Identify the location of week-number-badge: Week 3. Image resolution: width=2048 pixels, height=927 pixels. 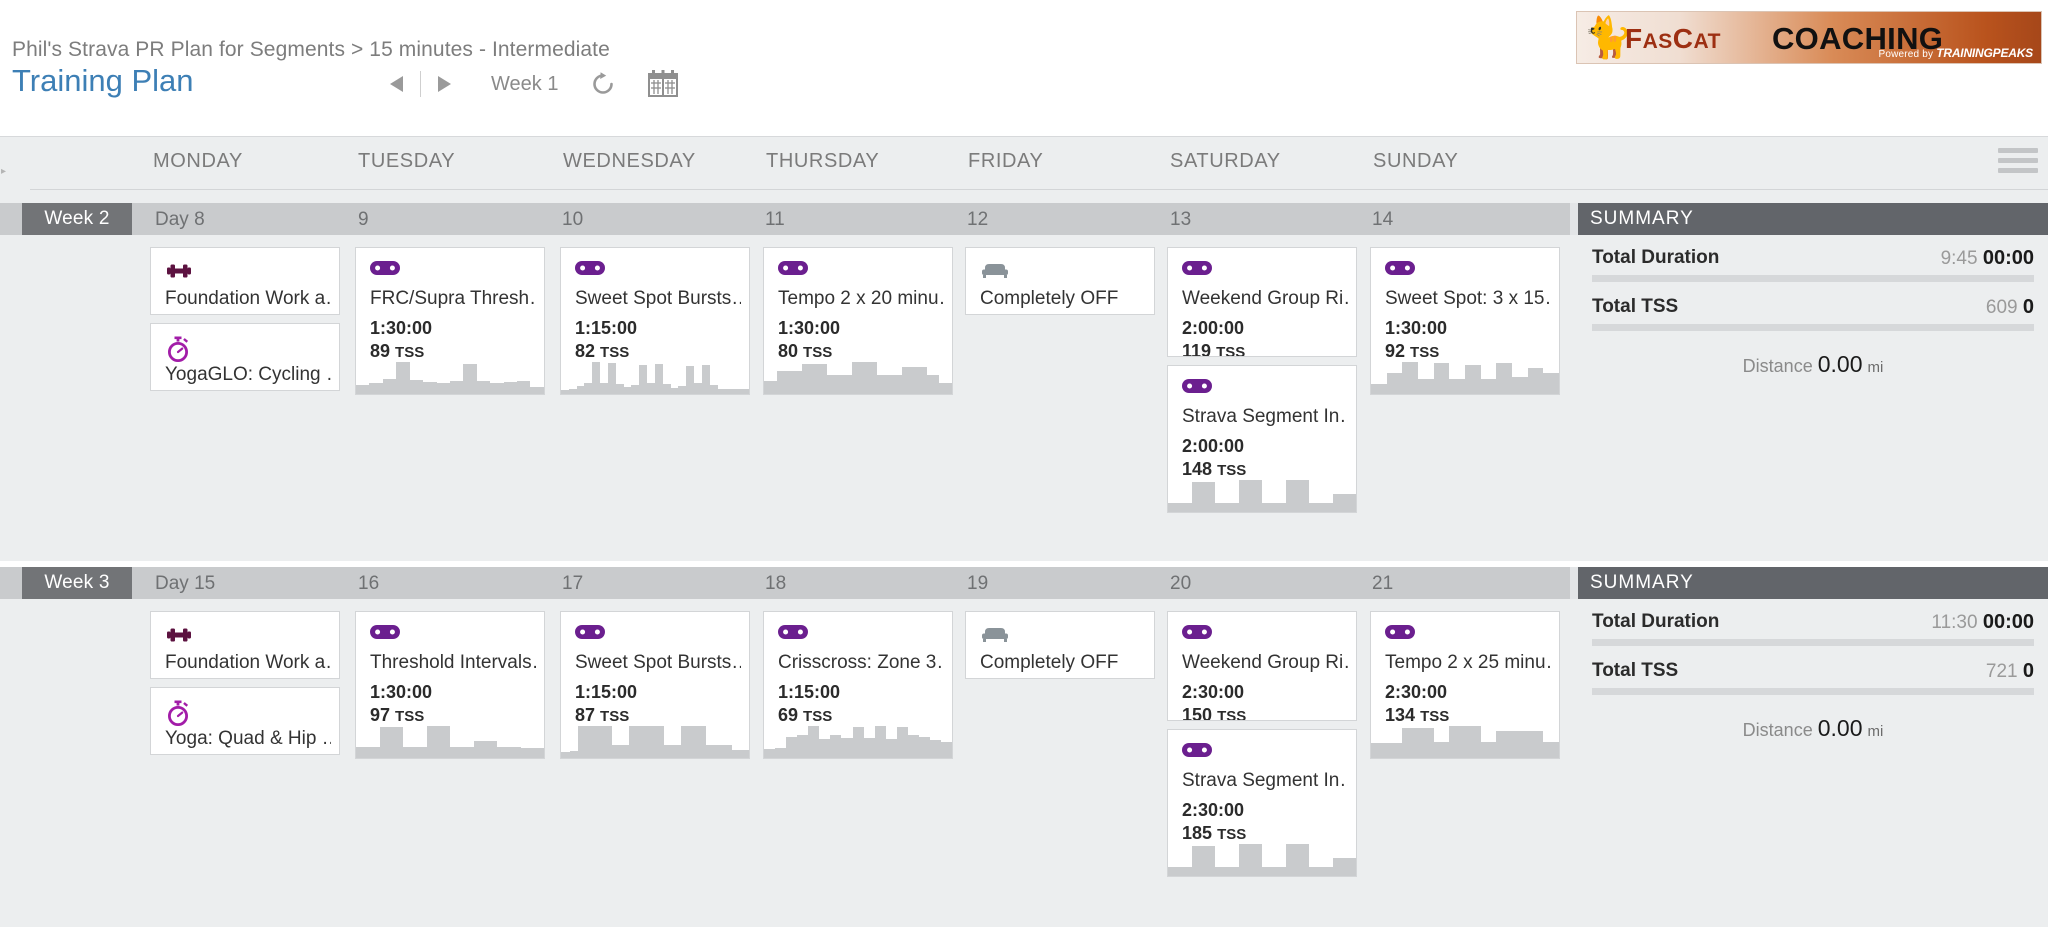
(77, 583).